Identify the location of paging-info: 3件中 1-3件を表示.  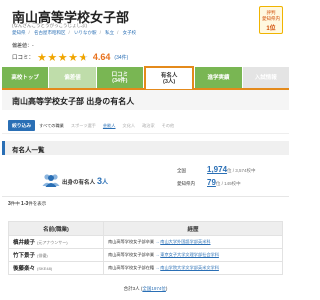
(27, 204).